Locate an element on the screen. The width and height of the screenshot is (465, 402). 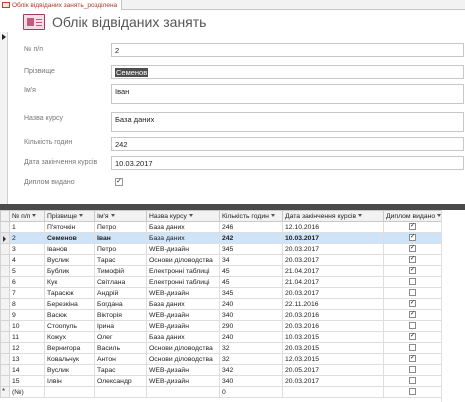
table-cell-name: Тарас is located at coordinates (120, 260).